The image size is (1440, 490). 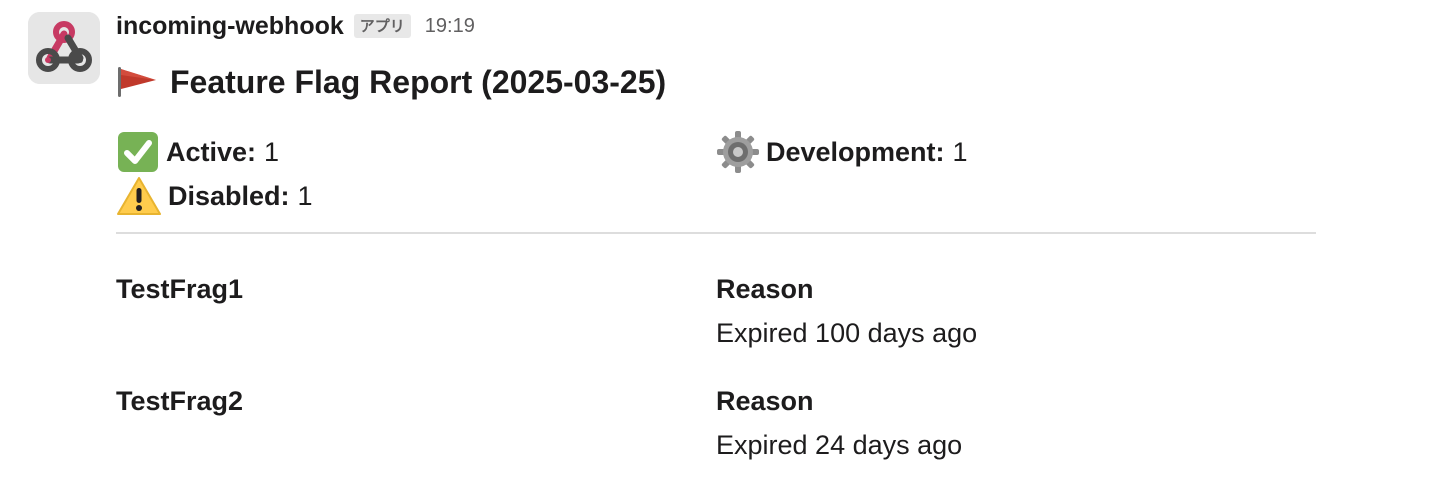 What do you see at coordinates (180, 289) in the screenshot?
I see `flag-name: TestFrag1` at bounding box center [180, 289].